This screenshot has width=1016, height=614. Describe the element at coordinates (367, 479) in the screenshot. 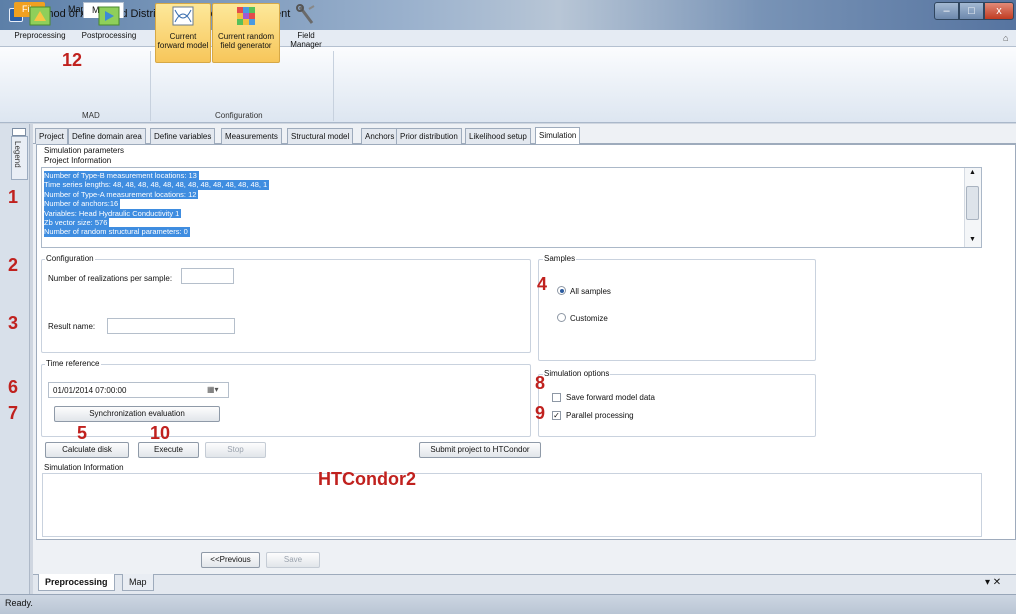

I see `annotation-htcondor2: HTCondor2` at that location.